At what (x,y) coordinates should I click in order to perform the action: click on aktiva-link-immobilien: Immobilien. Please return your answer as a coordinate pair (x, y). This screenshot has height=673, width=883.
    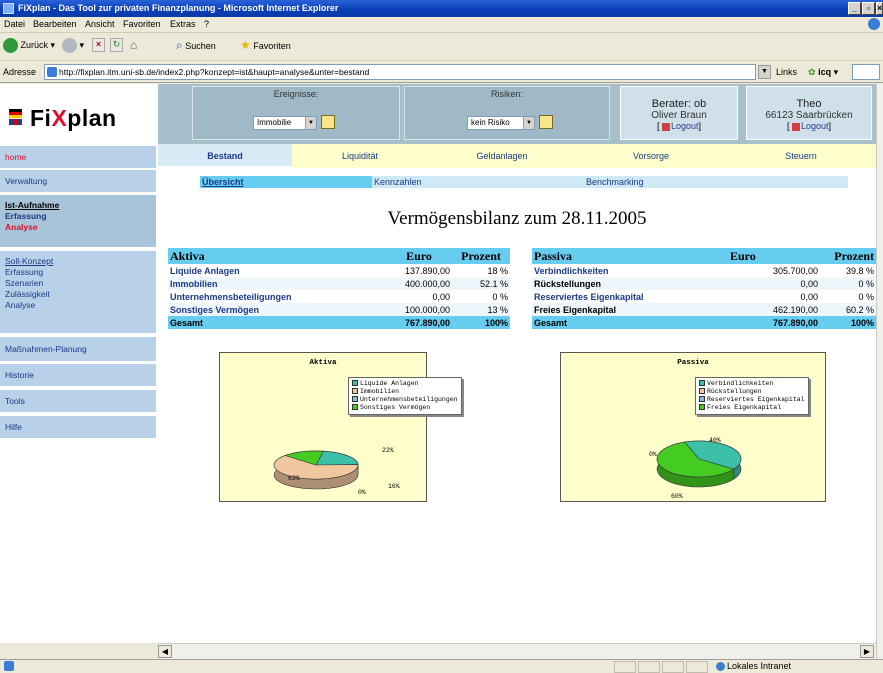
    Looking at the image, I should click on (277, 283).